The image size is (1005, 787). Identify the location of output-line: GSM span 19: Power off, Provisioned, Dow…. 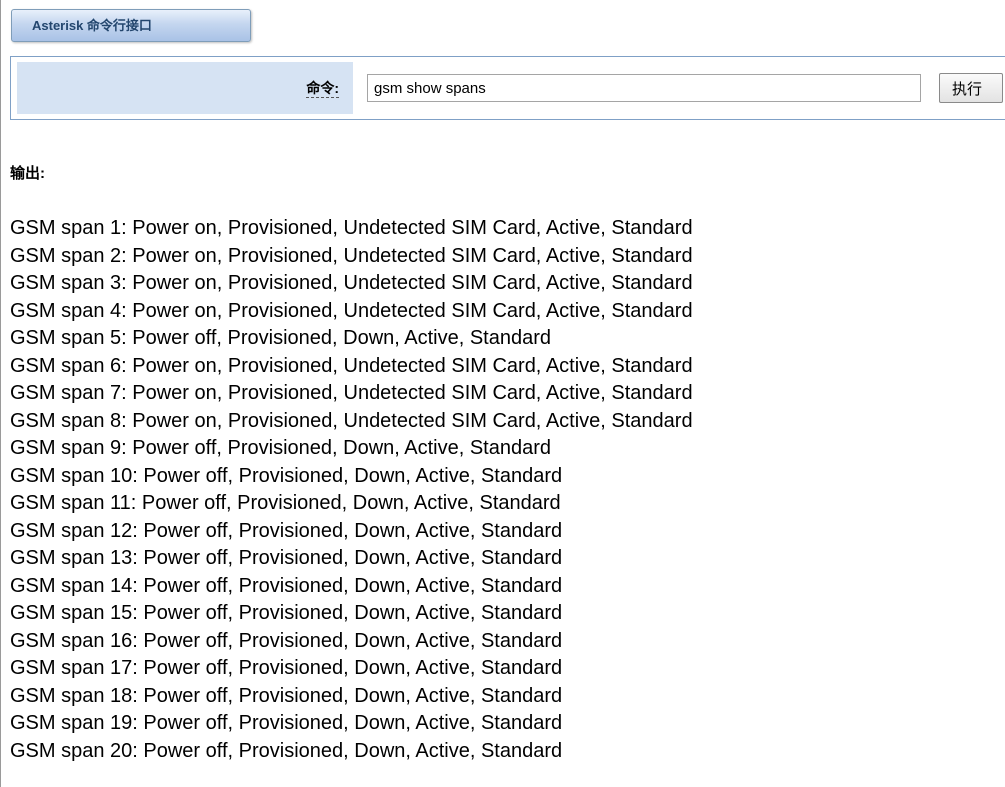
(286, 723).